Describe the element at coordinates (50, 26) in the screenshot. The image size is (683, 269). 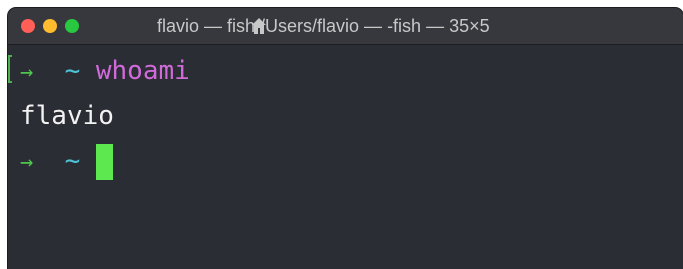
I see `minimize-button` at that location.